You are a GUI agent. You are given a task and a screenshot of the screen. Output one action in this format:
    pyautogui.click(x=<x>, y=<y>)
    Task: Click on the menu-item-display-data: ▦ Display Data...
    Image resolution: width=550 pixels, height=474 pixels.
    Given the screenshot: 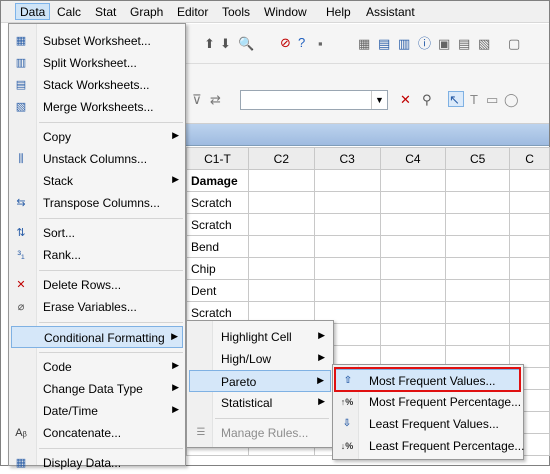 What is the action you would take?
    pyautogui.click(x=97, y=463)
    